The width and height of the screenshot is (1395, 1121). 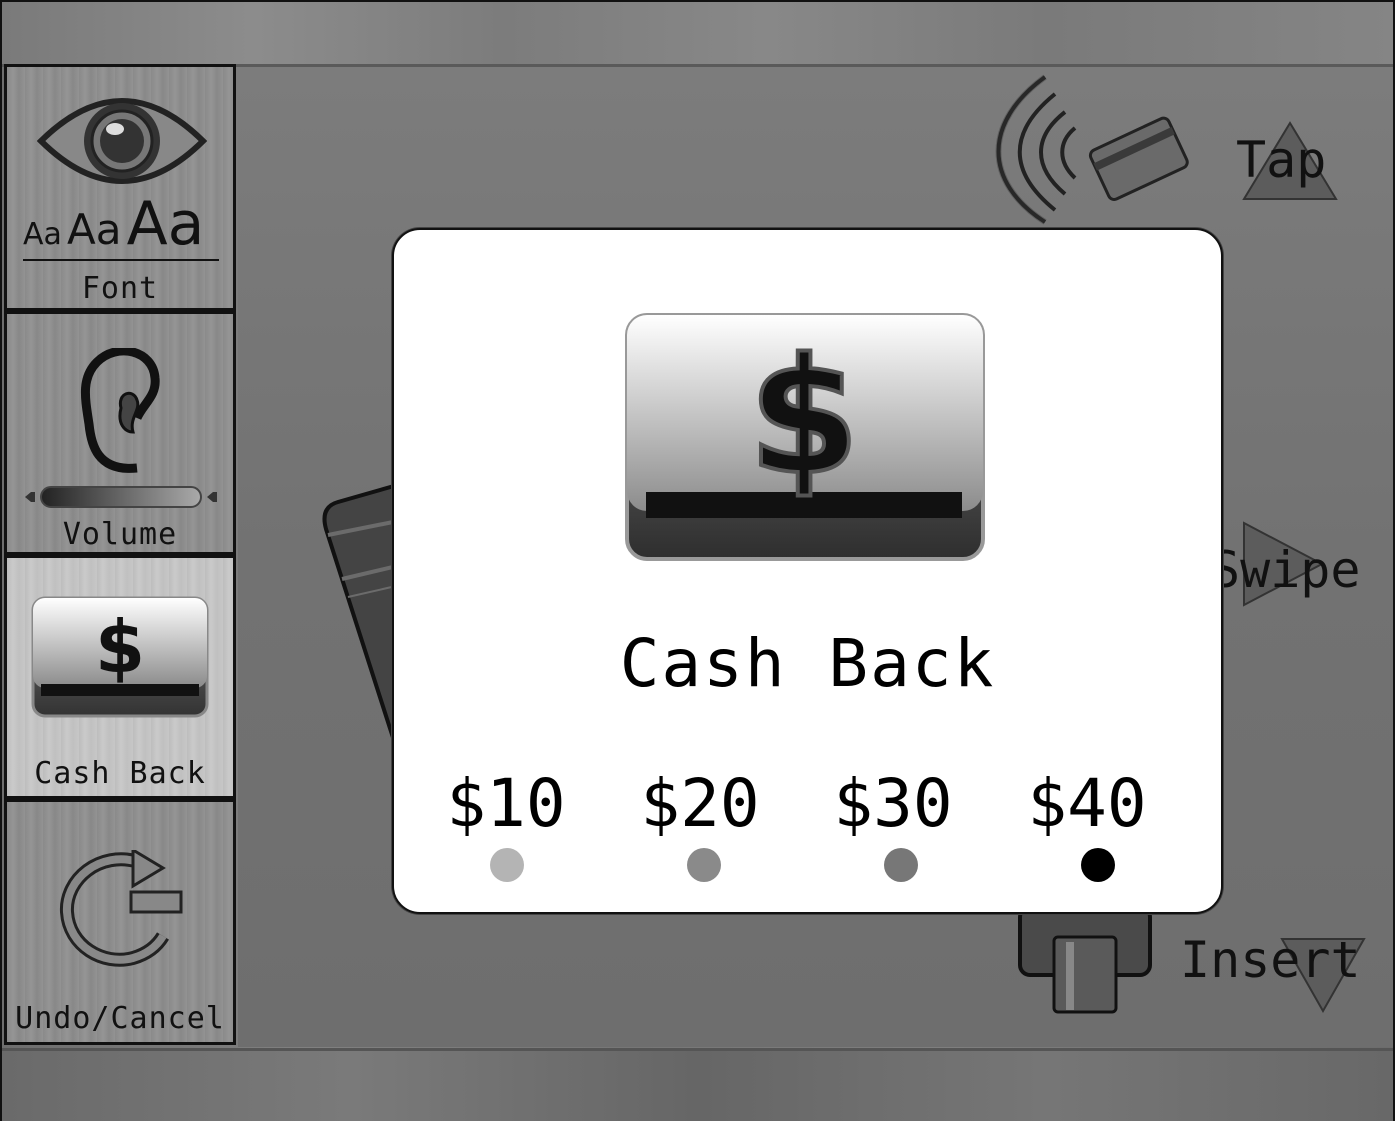 What do you see at coordinates (697, 1084) in the screenshot?
I see `bottom-bar` at bounding box center [697, 1084].